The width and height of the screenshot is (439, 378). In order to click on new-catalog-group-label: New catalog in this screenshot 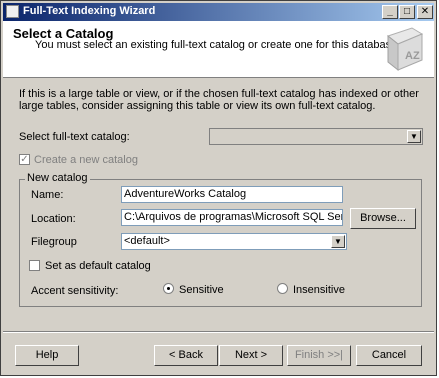, I will do `click(57, 178)`.